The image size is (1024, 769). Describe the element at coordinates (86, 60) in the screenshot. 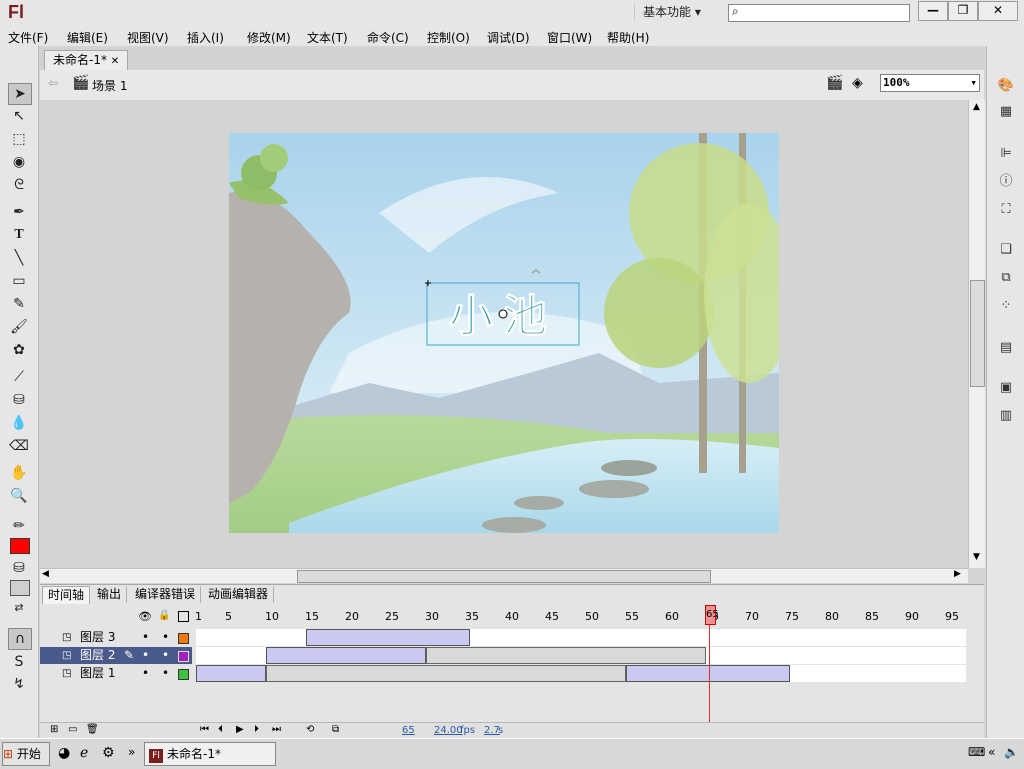

I see `tab-document: 未命名-1* ✕` at that location.